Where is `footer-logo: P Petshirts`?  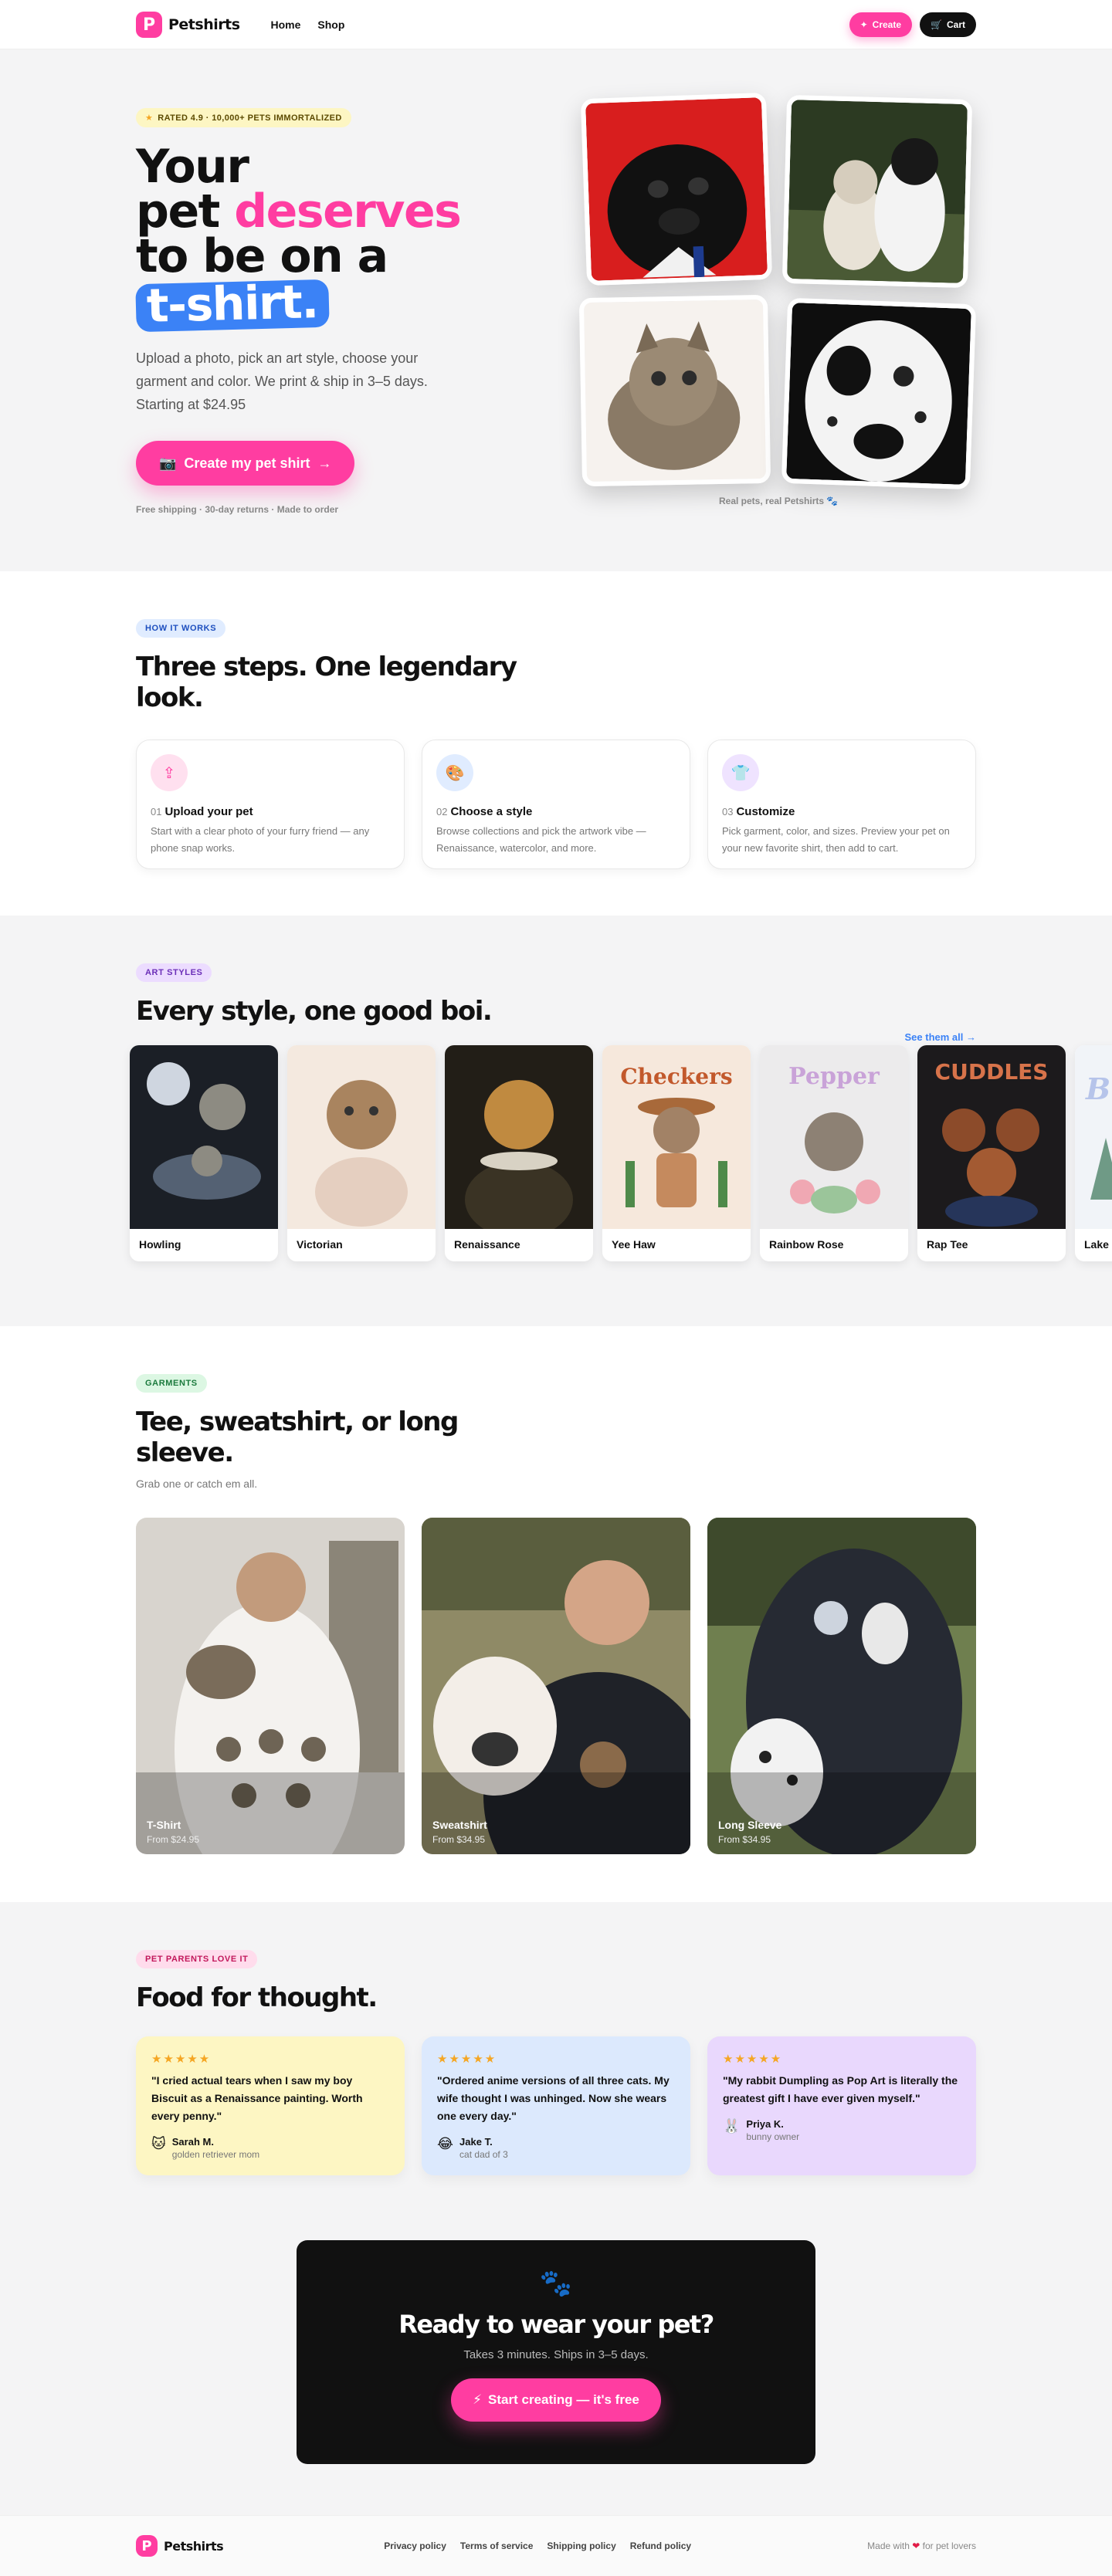
footer-logo: P Petshirts is located at coordinates (180, 2546).